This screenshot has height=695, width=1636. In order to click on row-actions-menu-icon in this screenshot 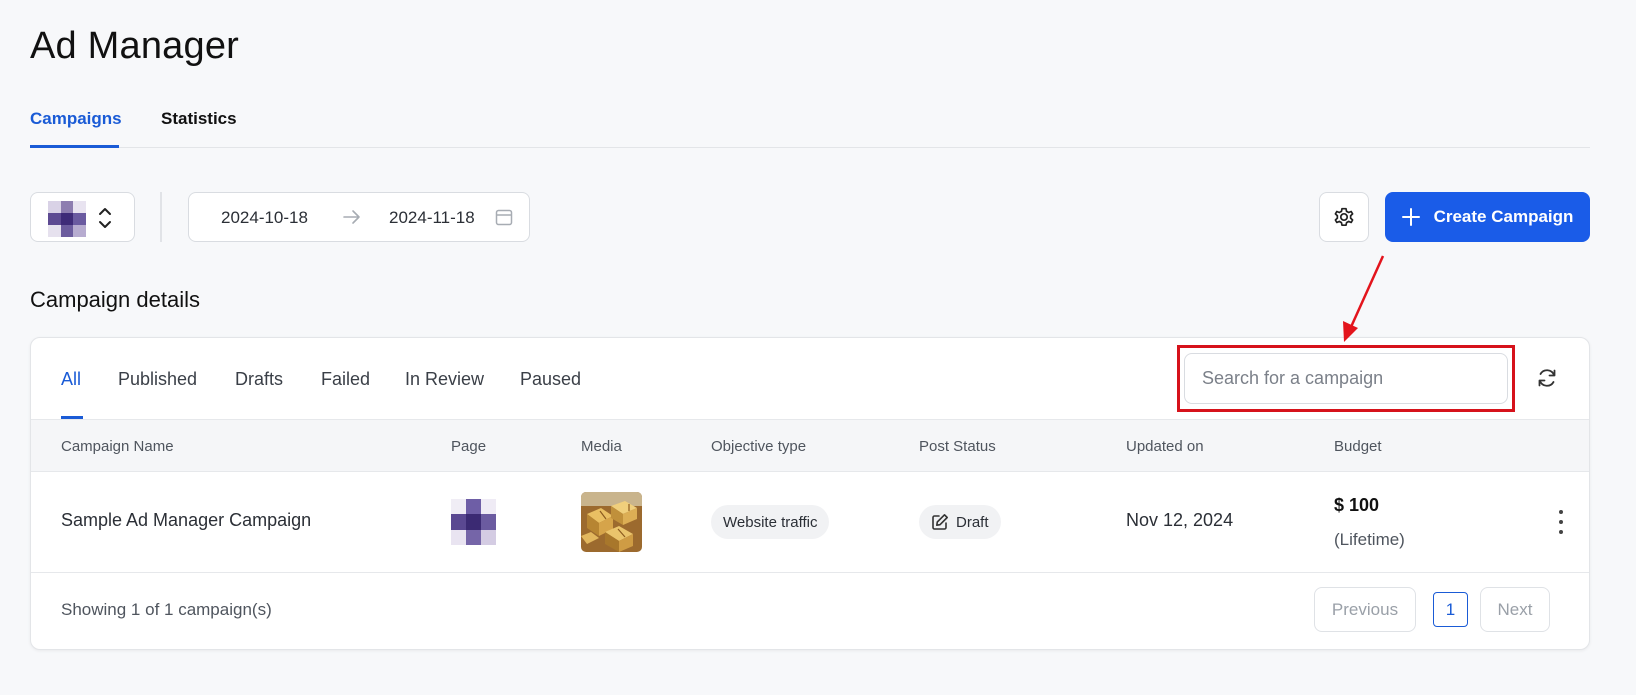, I will do `click(1561, 522)`.